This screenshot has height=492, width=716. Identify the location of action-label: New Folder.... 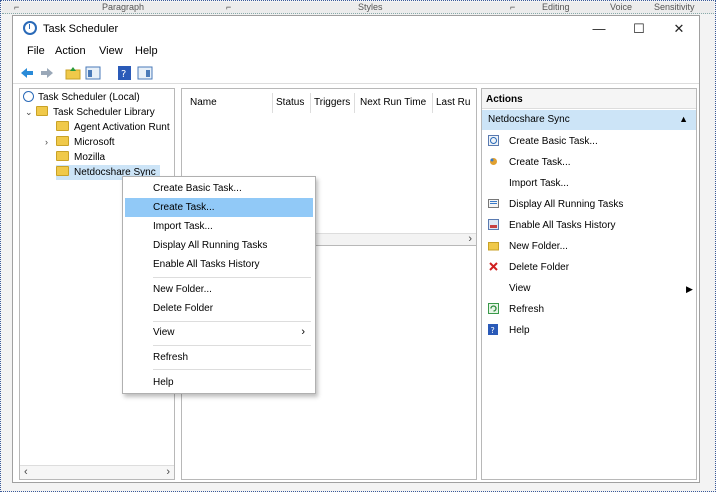
(538, 246).